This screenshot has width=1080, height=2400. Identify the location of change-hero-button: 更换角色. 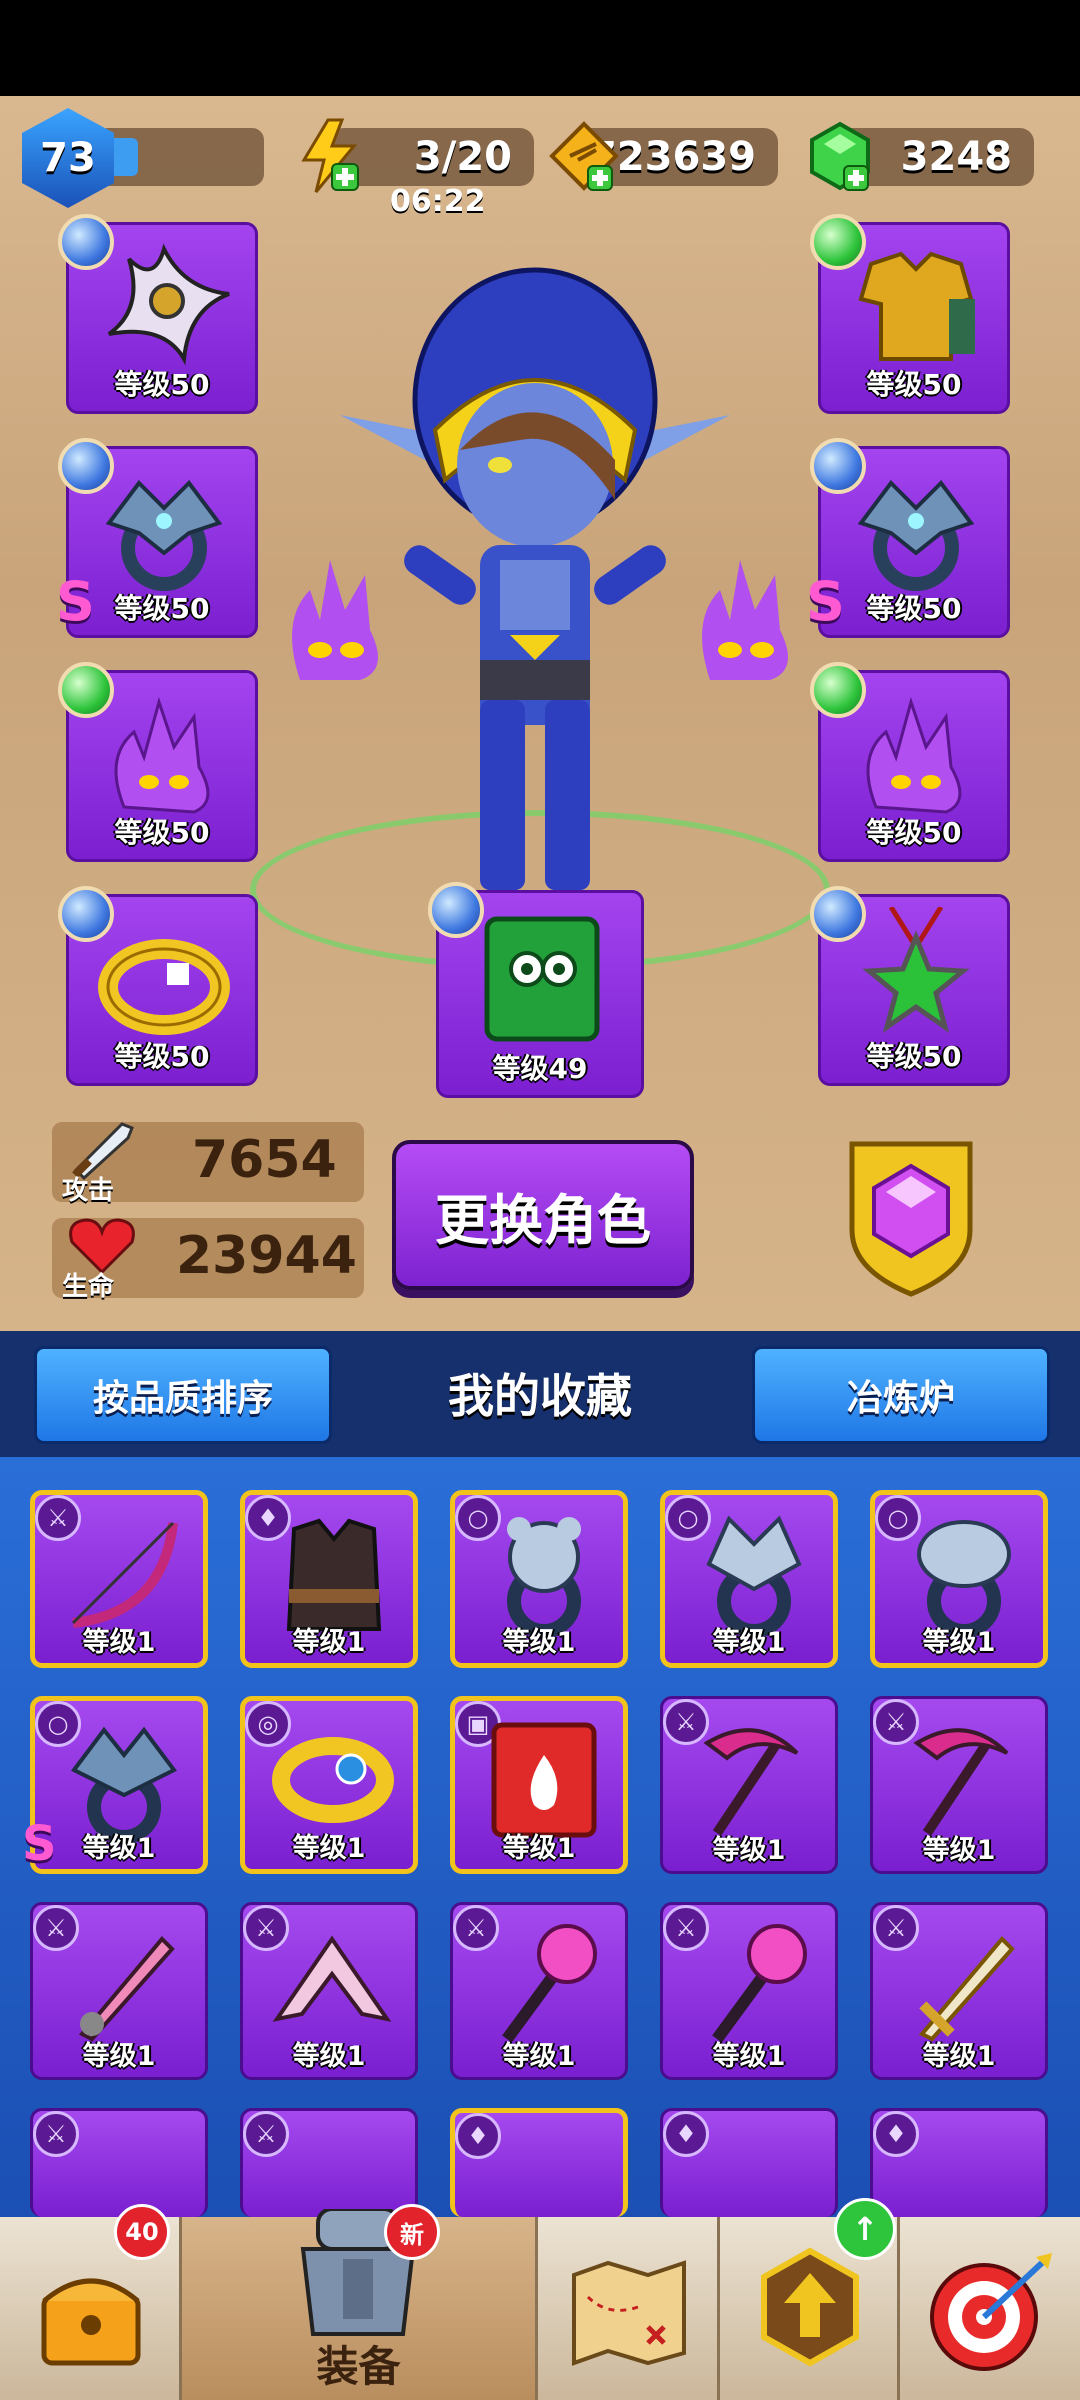
(543, 1215).